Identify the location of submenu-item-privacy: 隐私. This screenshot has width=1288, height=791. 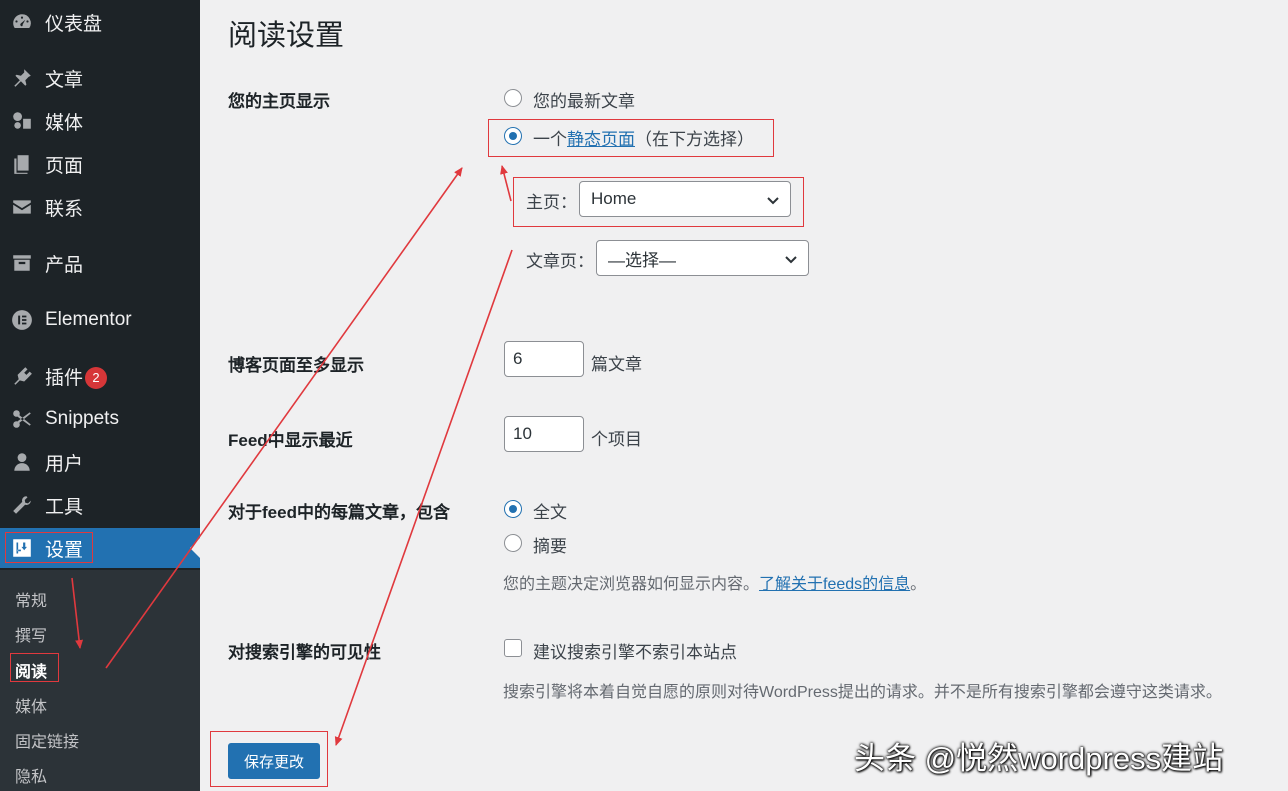
(31, 775).